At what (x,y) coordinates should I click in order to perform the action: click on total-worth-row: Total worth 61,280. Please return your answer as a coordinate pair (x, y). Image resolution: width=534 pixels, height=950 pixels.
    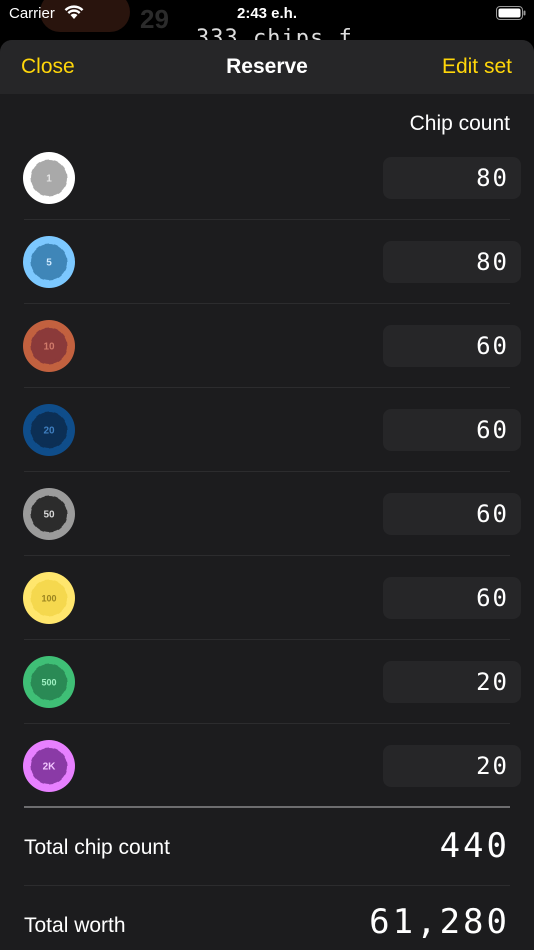
    Looking at the image, I should click on (267, 920).